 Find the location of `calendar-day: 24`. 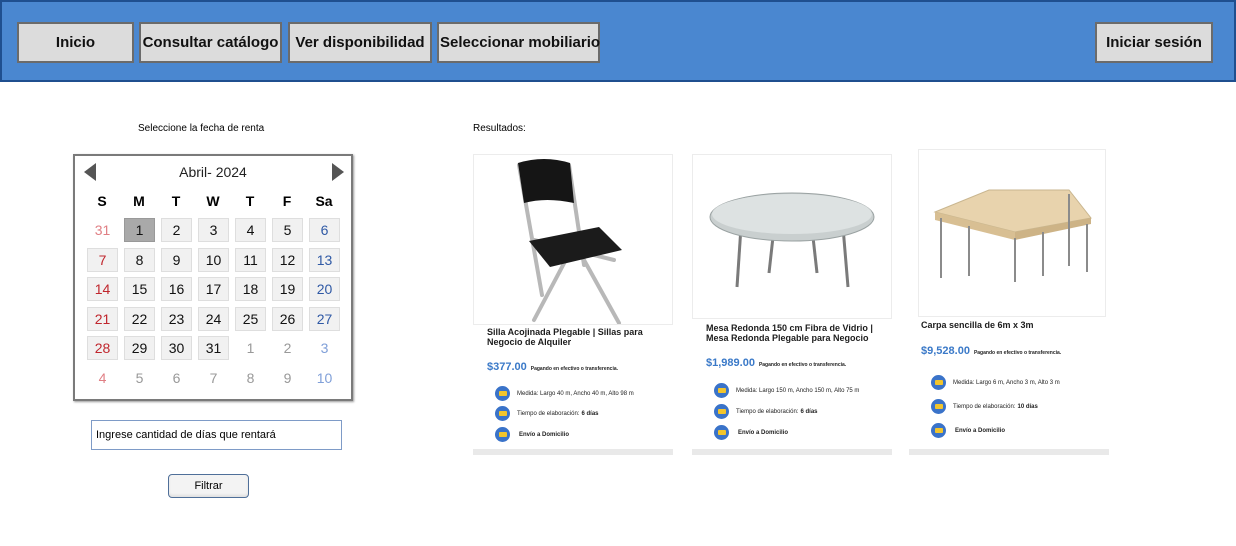

calendar-day: 24 is located at coordinates (213, 318).